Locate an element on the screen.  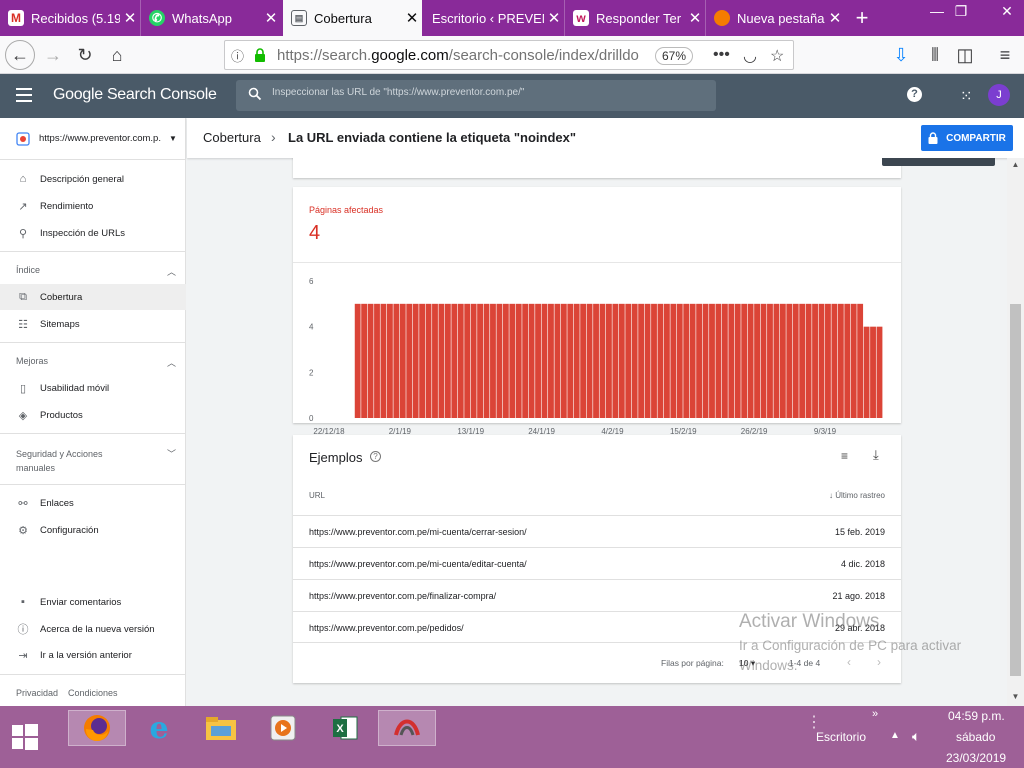
sidebar-item-url-inspection: ⚲ Inspección de URLs is located at coordinates (93, 233).